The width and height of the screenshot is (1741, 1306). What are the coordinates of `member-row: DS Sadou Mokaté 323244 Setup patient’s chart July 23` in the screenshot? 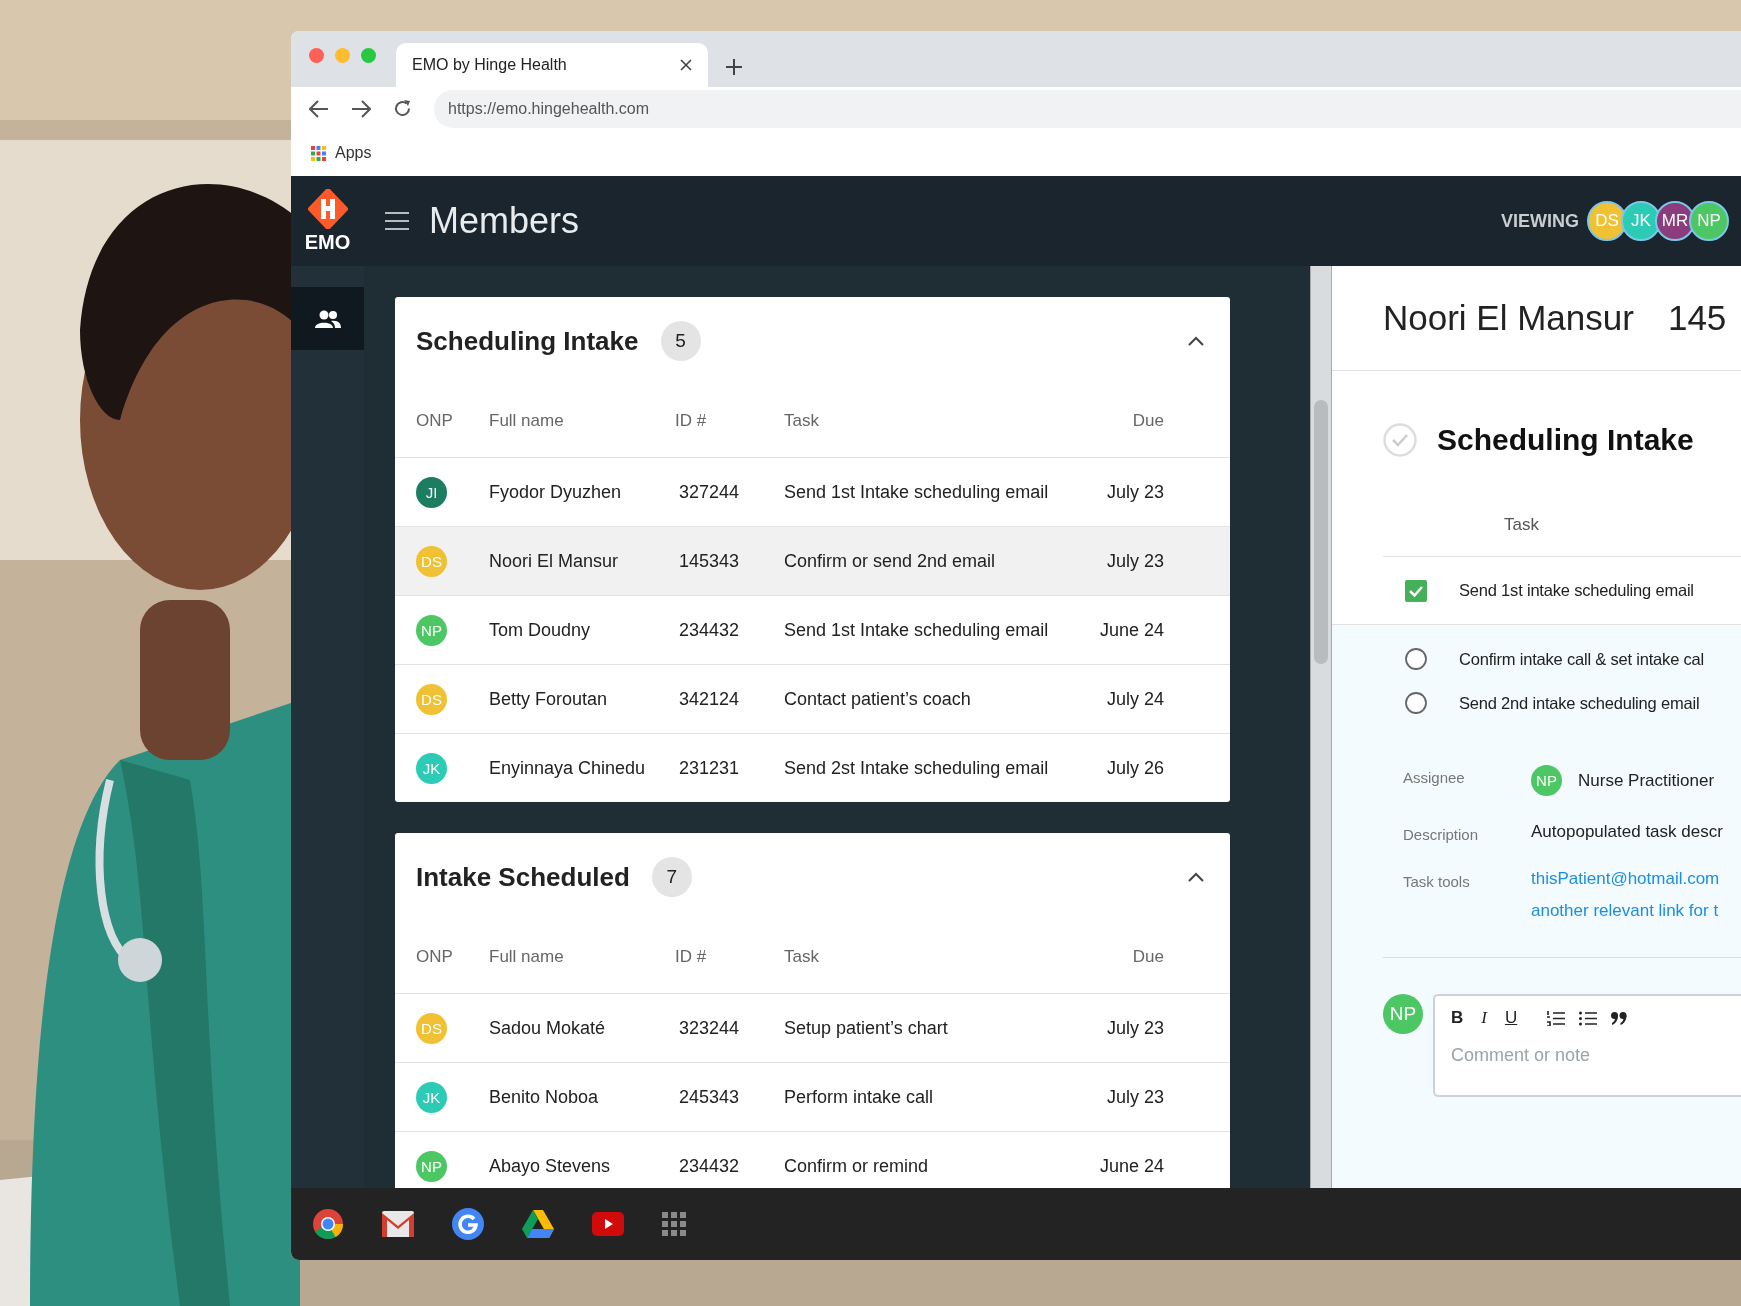 It's located at (812, 1027).